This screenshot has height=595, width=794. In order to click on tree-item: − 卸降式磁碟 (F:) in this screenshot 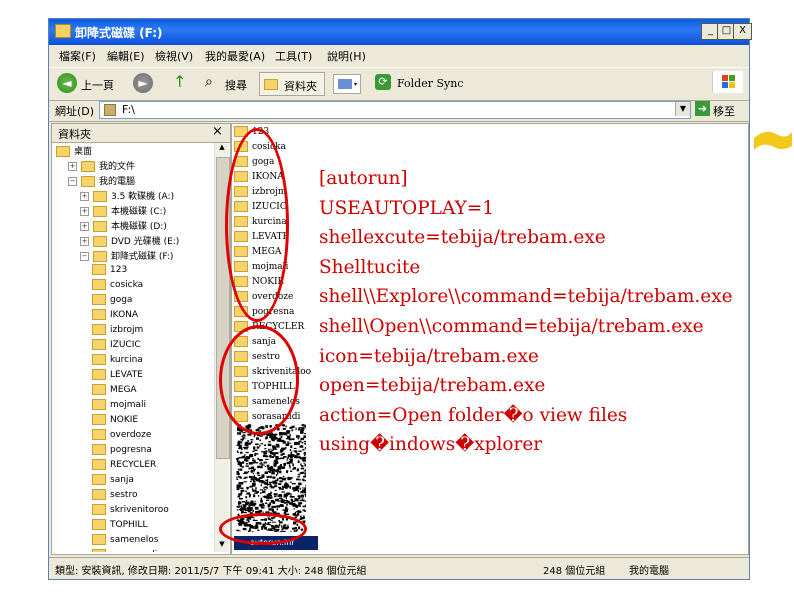, I will do `click(126, 256)`.